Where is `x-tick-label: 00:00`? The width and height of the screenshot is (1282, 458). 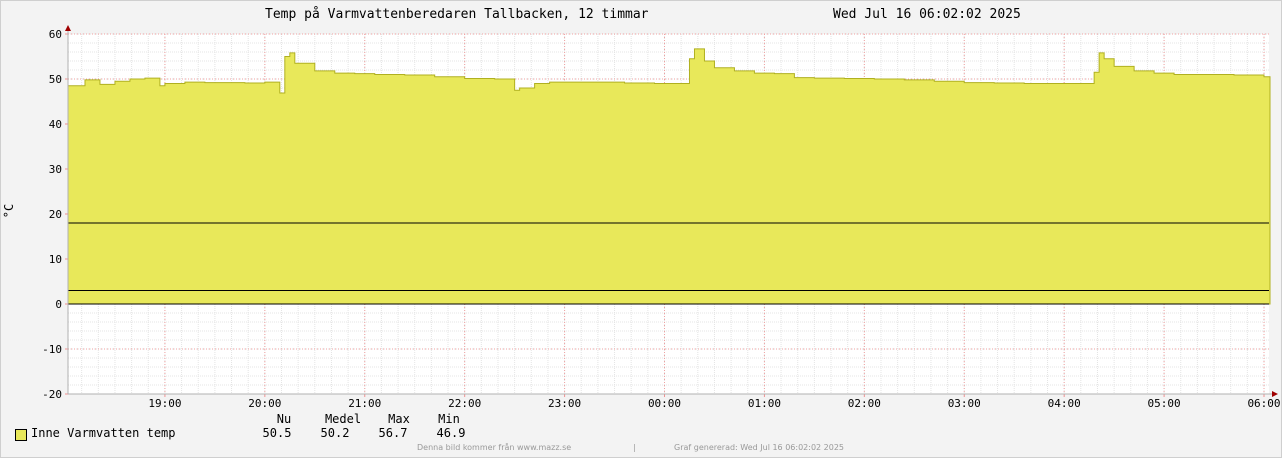 x-tick-label: 00:00 is located at coordinates (664, 403).